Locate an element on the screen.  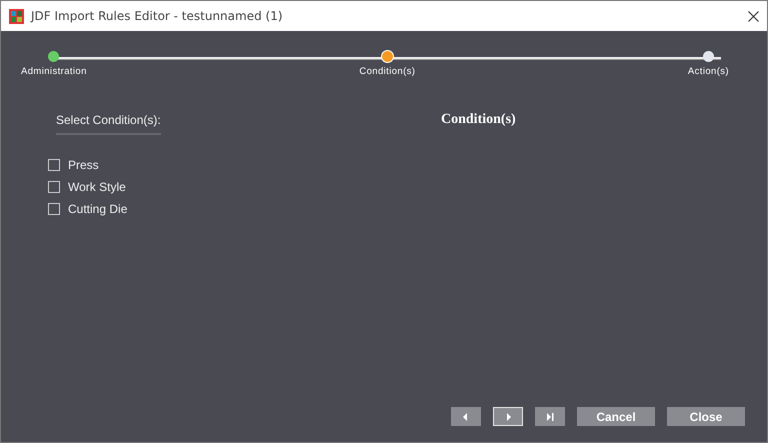
checkbox-label: Work Style is located at coordinates (97, 187).